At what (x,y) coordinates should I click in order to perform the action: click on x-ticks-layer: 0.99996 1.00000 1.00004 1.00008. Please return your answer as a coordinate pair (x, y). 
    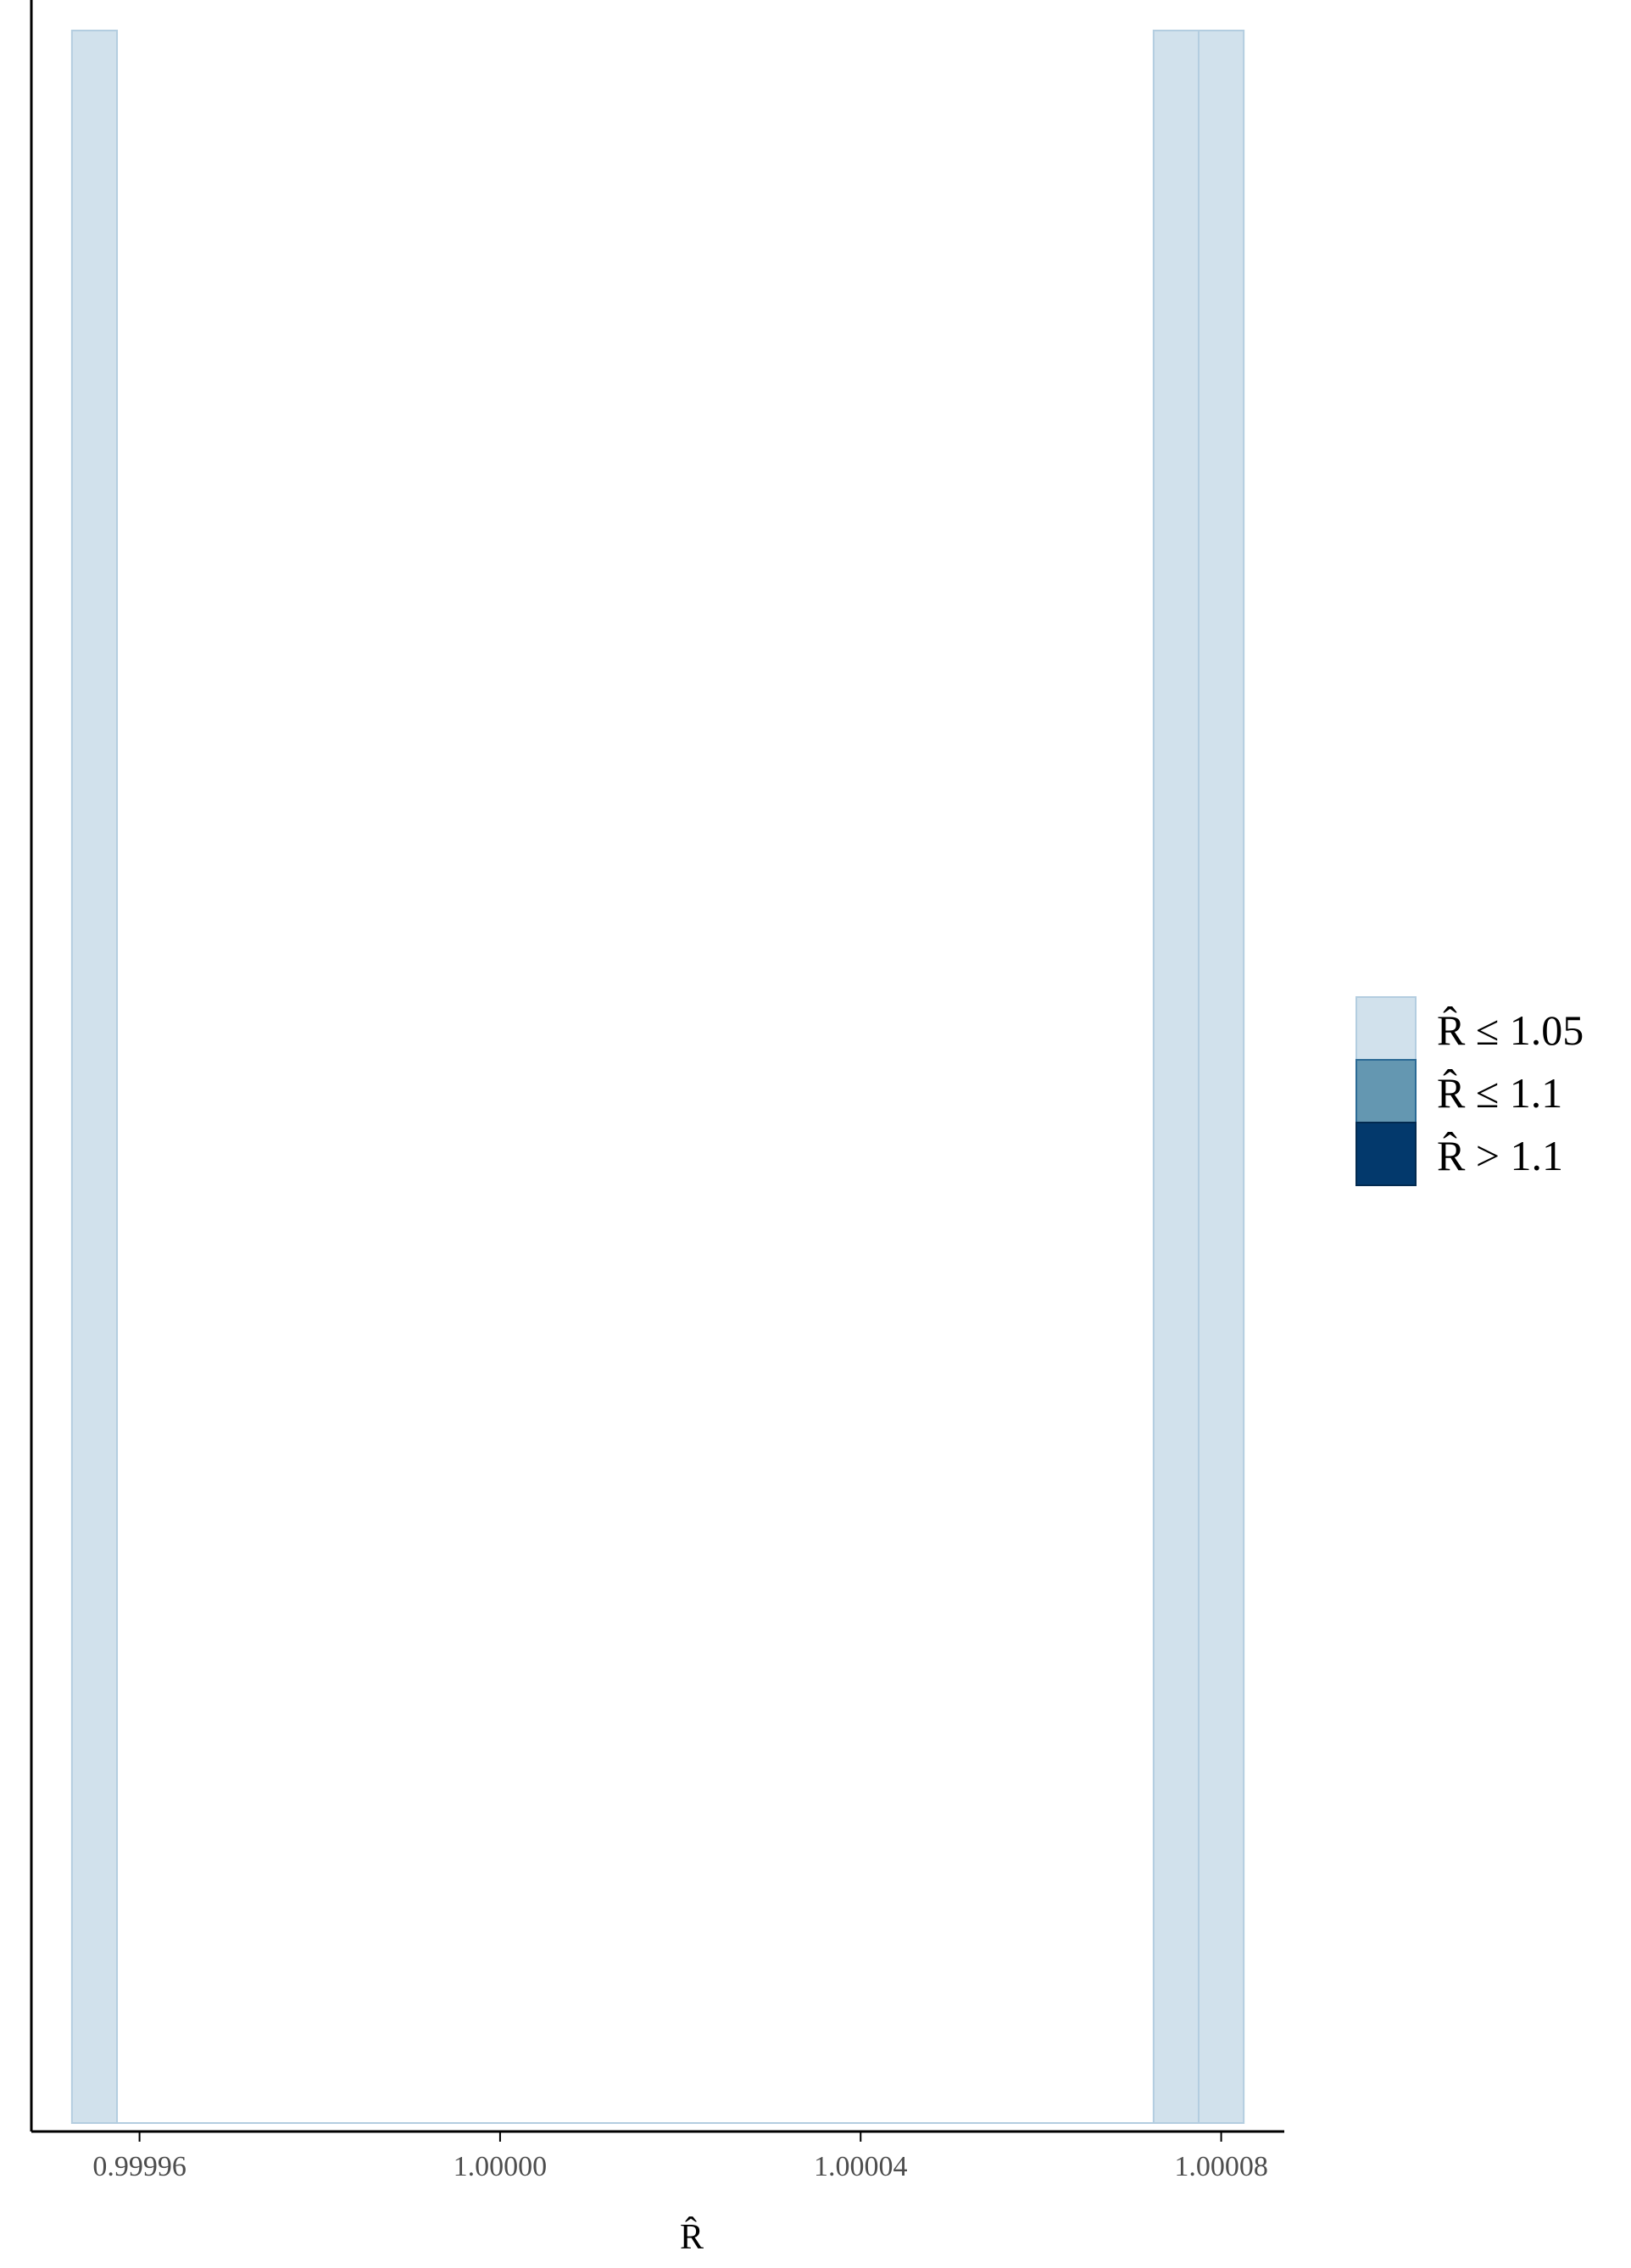
    Looking at the image, I should click on (680, 2156).